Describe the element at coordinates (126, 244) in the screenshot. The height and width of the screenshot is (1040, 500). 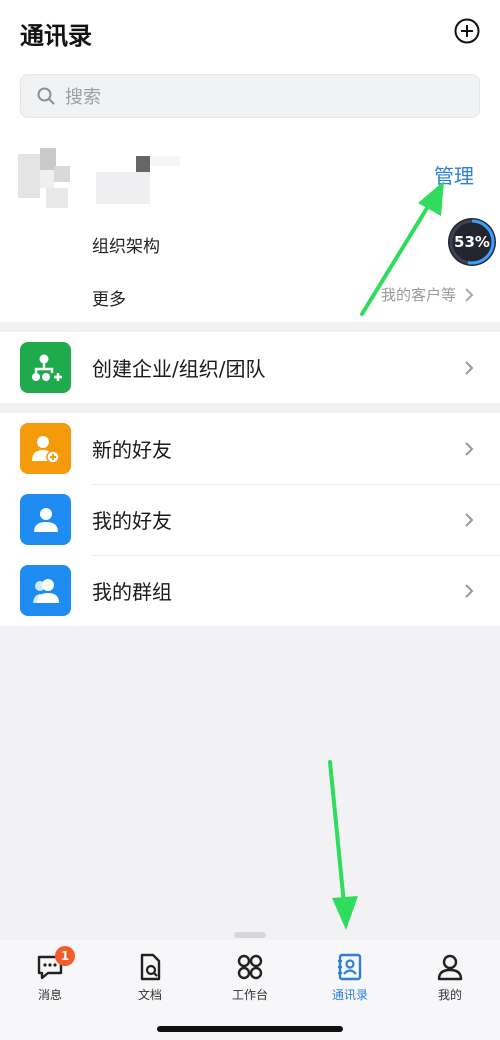
I see `org-structure-link: 组织架构` at that location.